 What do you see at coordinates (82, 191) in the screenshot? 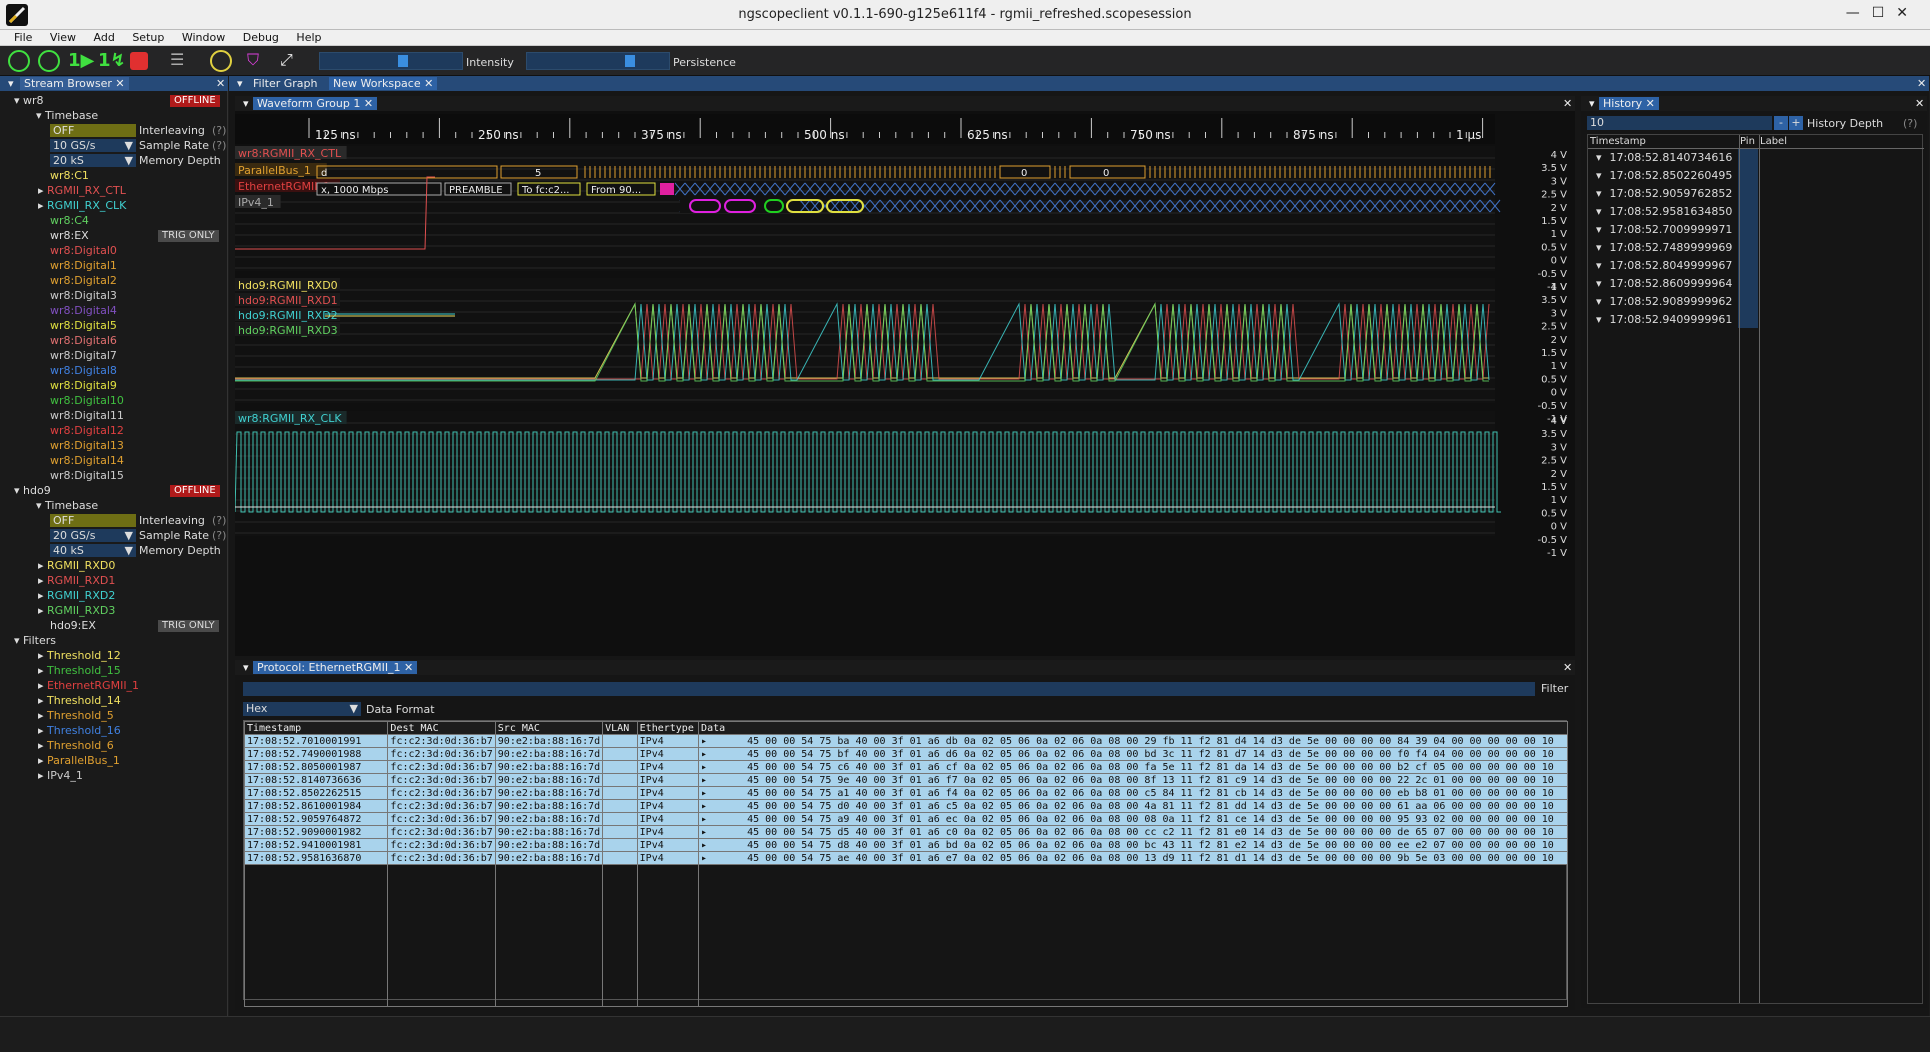
I see `channel-item: ▸ RGMII_RX_CTL` at bounding box center [82, 191].